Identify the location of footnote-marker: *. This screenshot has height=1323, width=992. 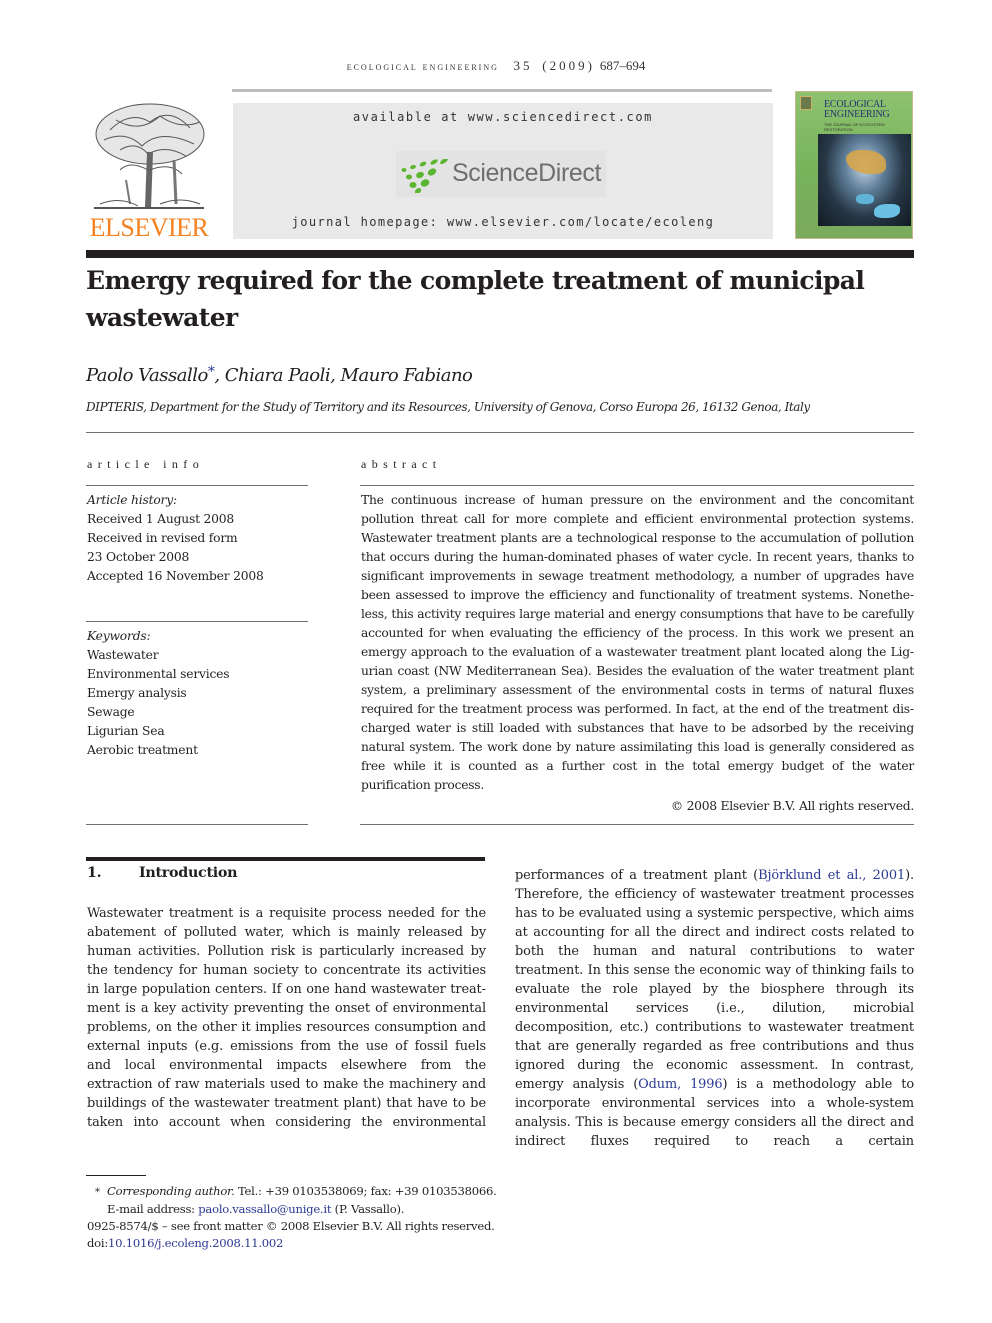
(97, 1192).